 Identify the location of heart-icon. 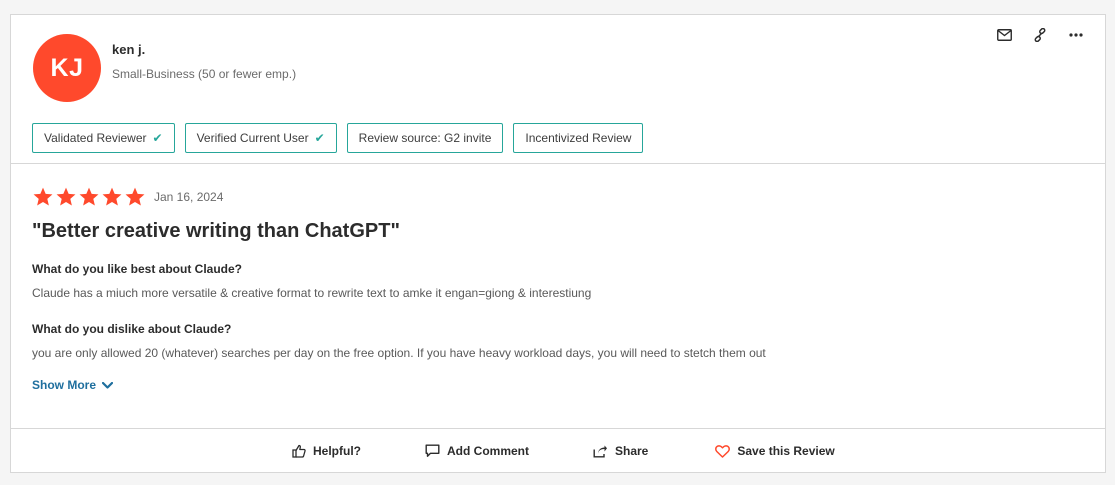
(723, 451).